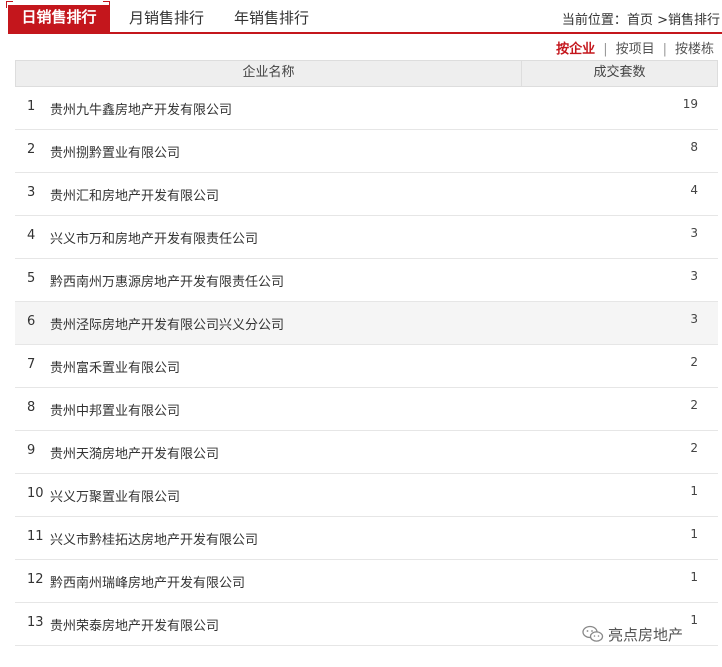  What do you see at coordinates (35, 493) in the screenshot?
I see `row-rank: 10` at bounding box center [35, 493].